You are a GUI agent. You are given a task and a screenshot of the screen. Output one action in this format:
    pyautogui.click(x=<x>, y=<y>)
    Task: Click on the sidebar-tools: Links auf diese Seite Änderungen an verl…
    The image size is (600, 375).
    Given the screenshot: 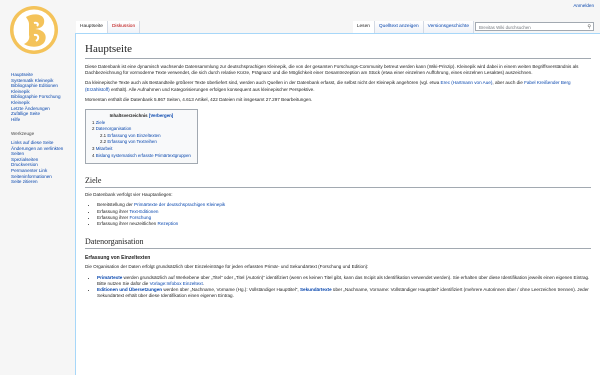 What is the action you would take?
    pyautogui.click(x=37, y=162)
    